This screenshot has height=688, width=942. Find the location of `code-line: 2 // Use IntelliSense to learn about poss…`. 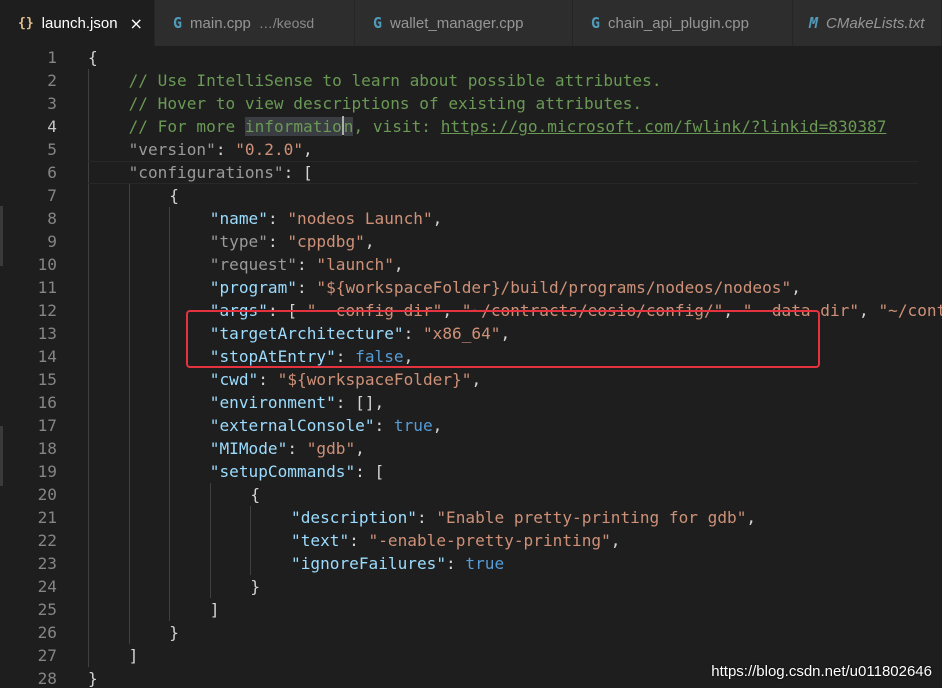

code-line: 2 // Use IntelliSense to learn about poss… is located at coordinates (471, 80).